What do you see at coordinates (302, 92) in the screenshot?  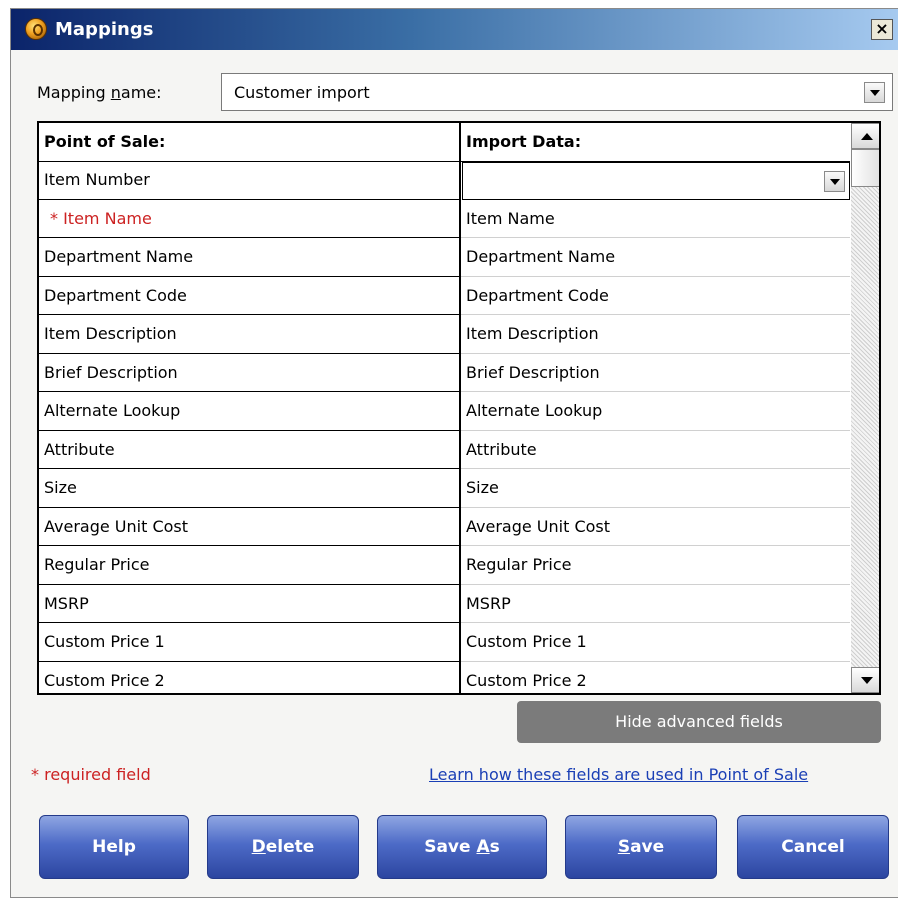 I see `mapping-name-value: Customer import` at bounding box center [302, 92].